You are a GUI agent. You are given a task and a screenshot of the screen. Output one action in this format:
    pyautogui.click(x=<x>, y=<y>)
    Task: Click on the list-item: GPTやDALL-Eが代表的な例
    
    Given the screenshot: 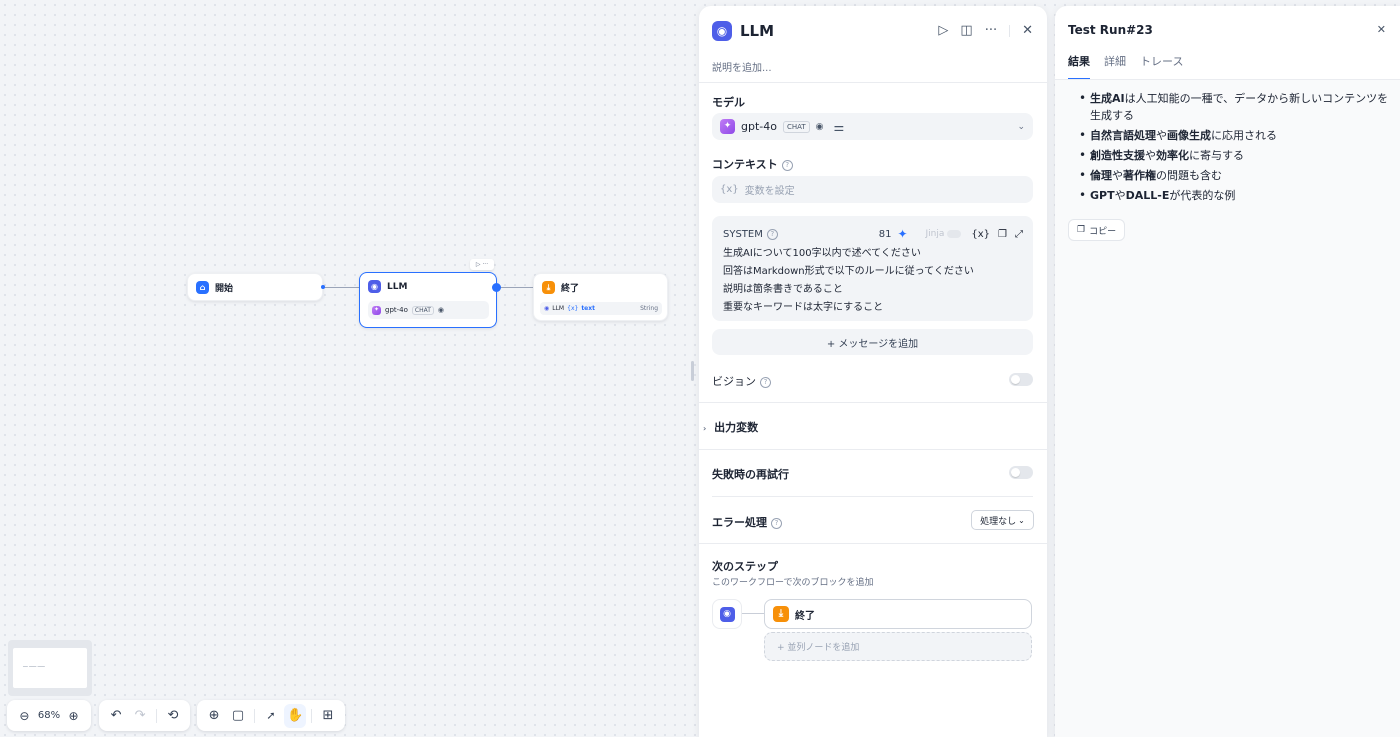 What is the action you would take?
    pyautogui.click(x=1230, y=195)
    